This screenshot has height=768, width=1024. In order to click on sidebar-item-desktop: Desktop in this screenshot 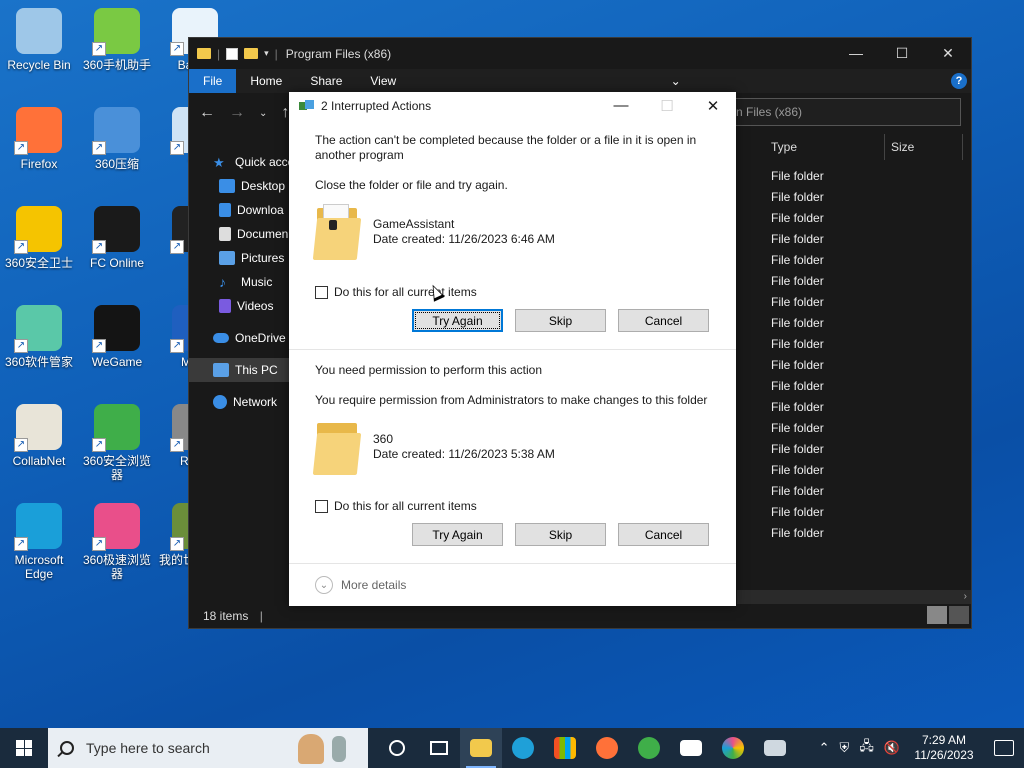, I will do `click(239, 186)`.